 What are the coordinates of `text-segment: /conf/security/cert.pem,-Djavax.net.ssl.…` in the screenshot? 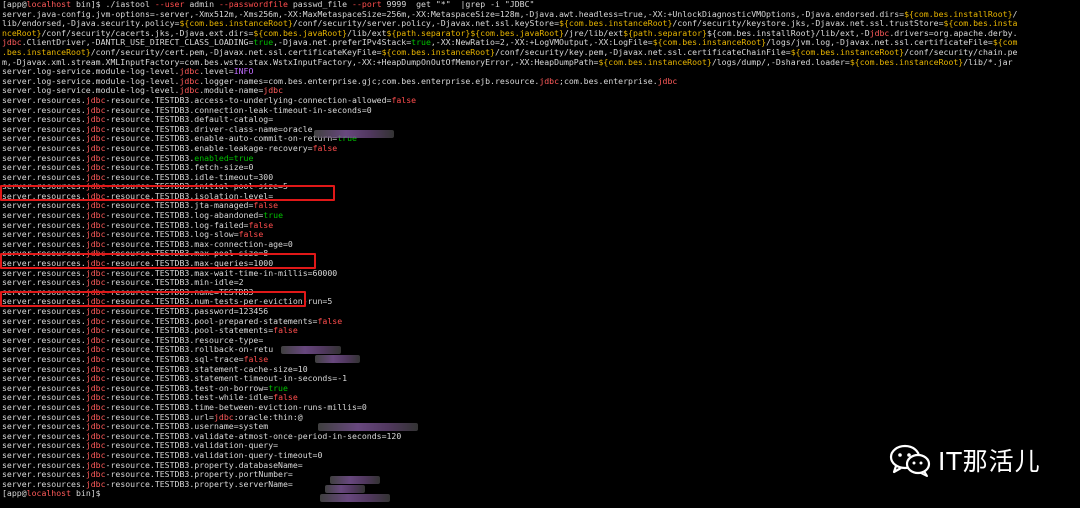 It's located at (236, 52).